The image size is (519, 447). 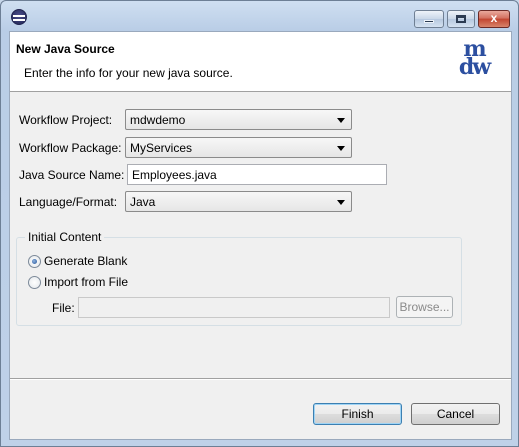 I want to click on finish-label: Finish, so click(x=357, y=414).